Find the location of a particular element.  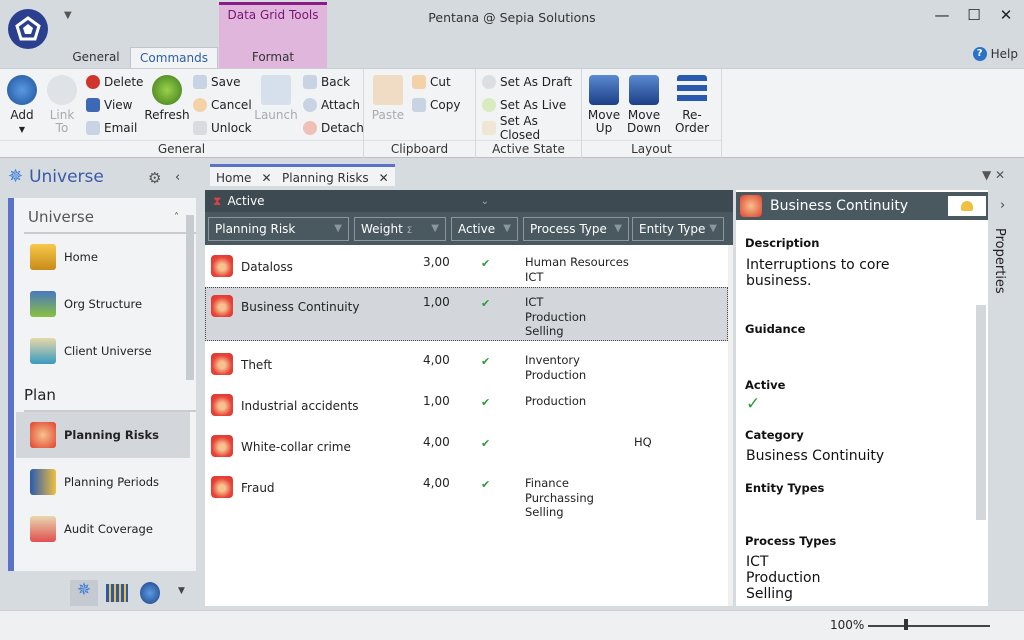

close-button: ✕ is located at coordinates (1006, 16).